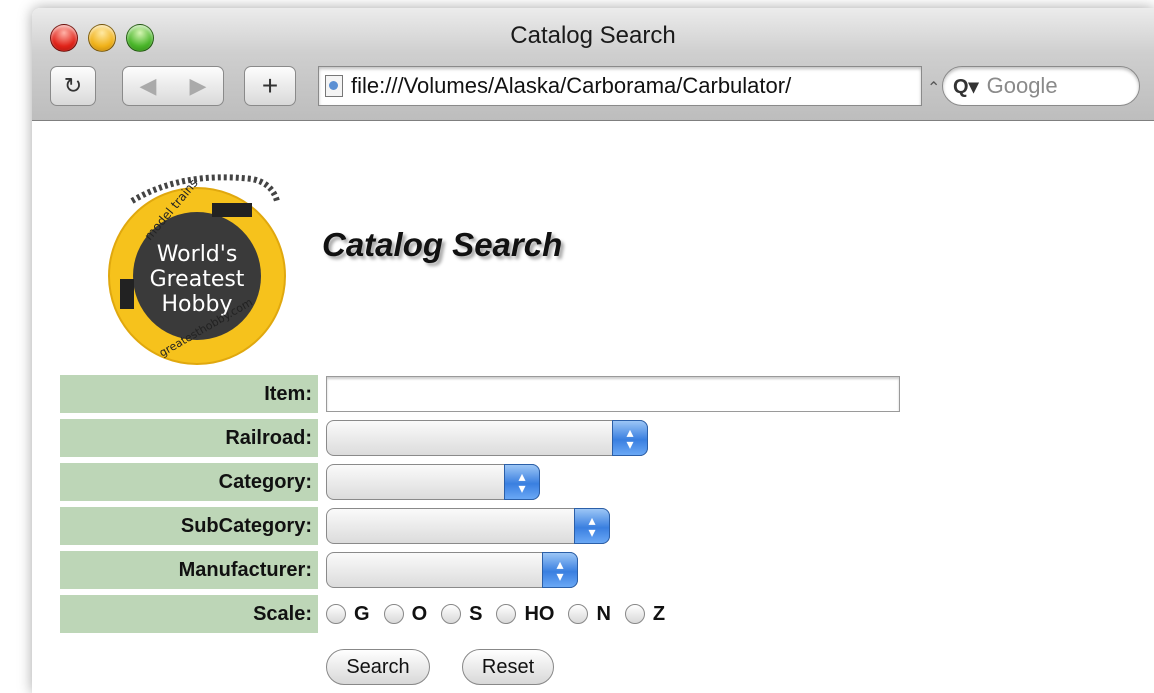 The image size is (1154, 693). What do you see at coordinates (198, 86) in the screenshot?
I see `forward-icon: ▶` at bounding box center [198, 86].